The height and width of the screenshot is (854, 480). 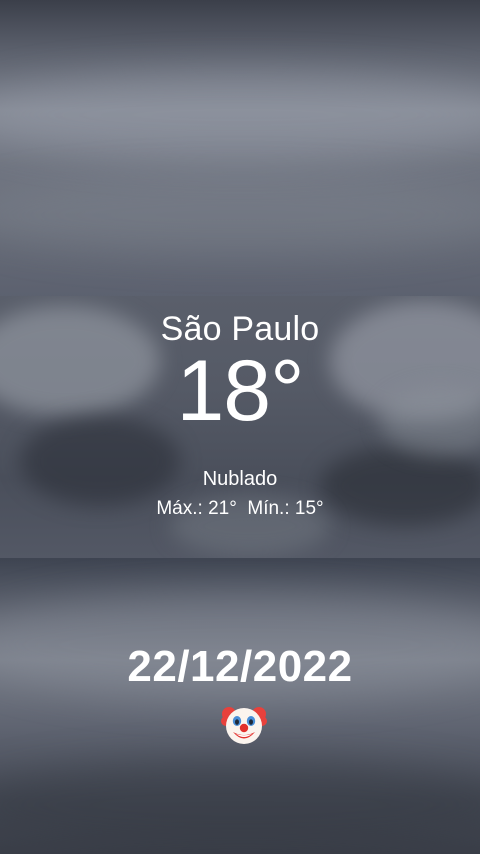 What do you see at coordinates (240, 479) in the screenshot?
I see `weather-condition: Nublado` at bounding box center [240, 479].